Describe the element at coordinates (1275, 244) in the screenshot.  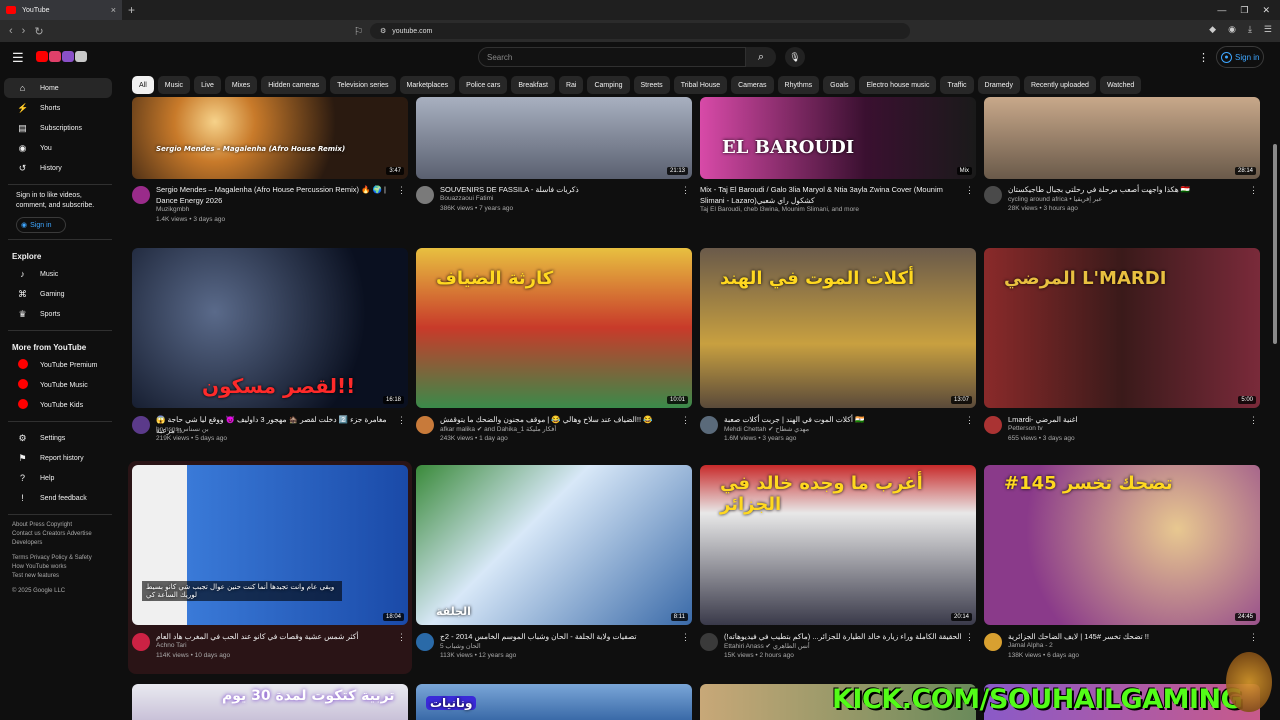
I see `scrollbar-thumb` at that location.